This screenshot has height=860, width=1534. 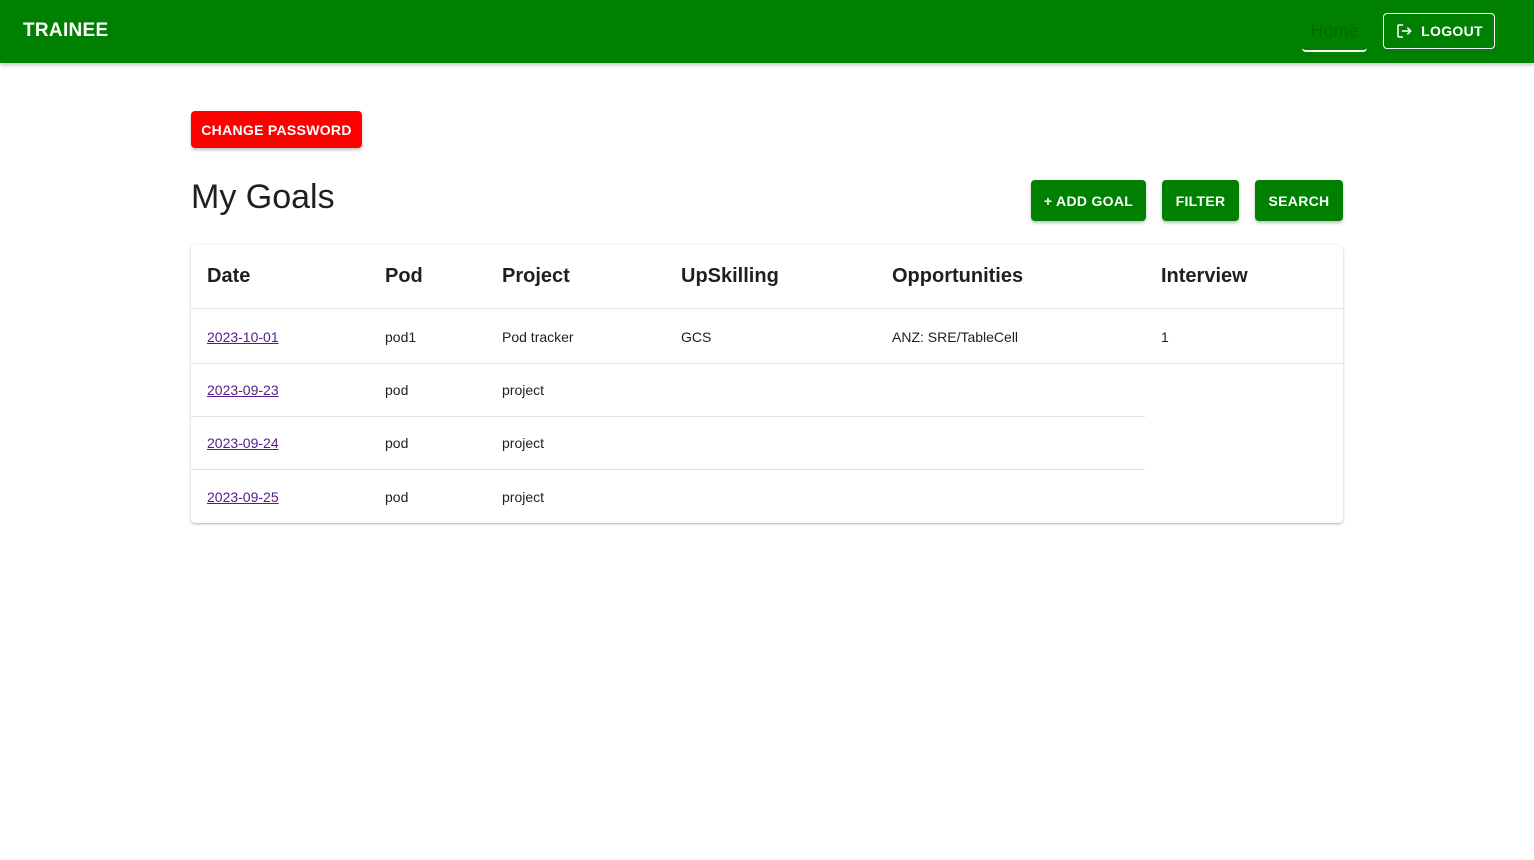 I want to click on date-cell: 2023-09-24, so click(x=243, y=443).